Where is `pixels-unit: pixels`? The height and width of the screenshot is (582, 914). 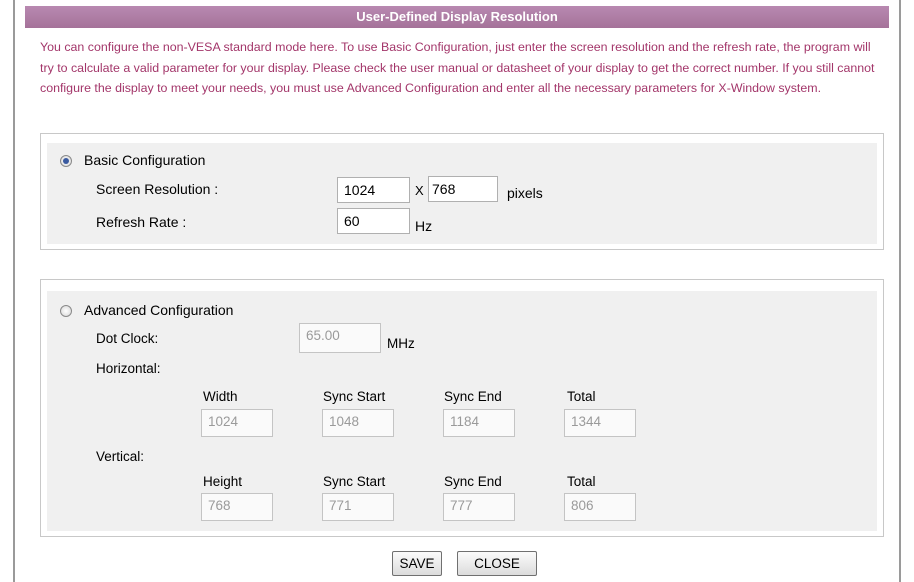
pixels-unit: pixels is located at coordinates (525, 193).